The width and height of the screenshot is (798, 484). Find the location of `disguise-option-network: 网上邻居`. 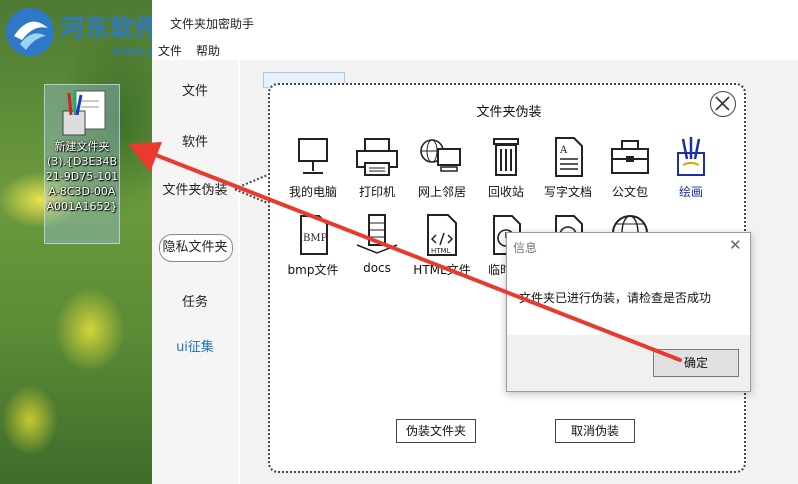

disguise-option-network: 网上邻居 is located at coordinates (442, 167).